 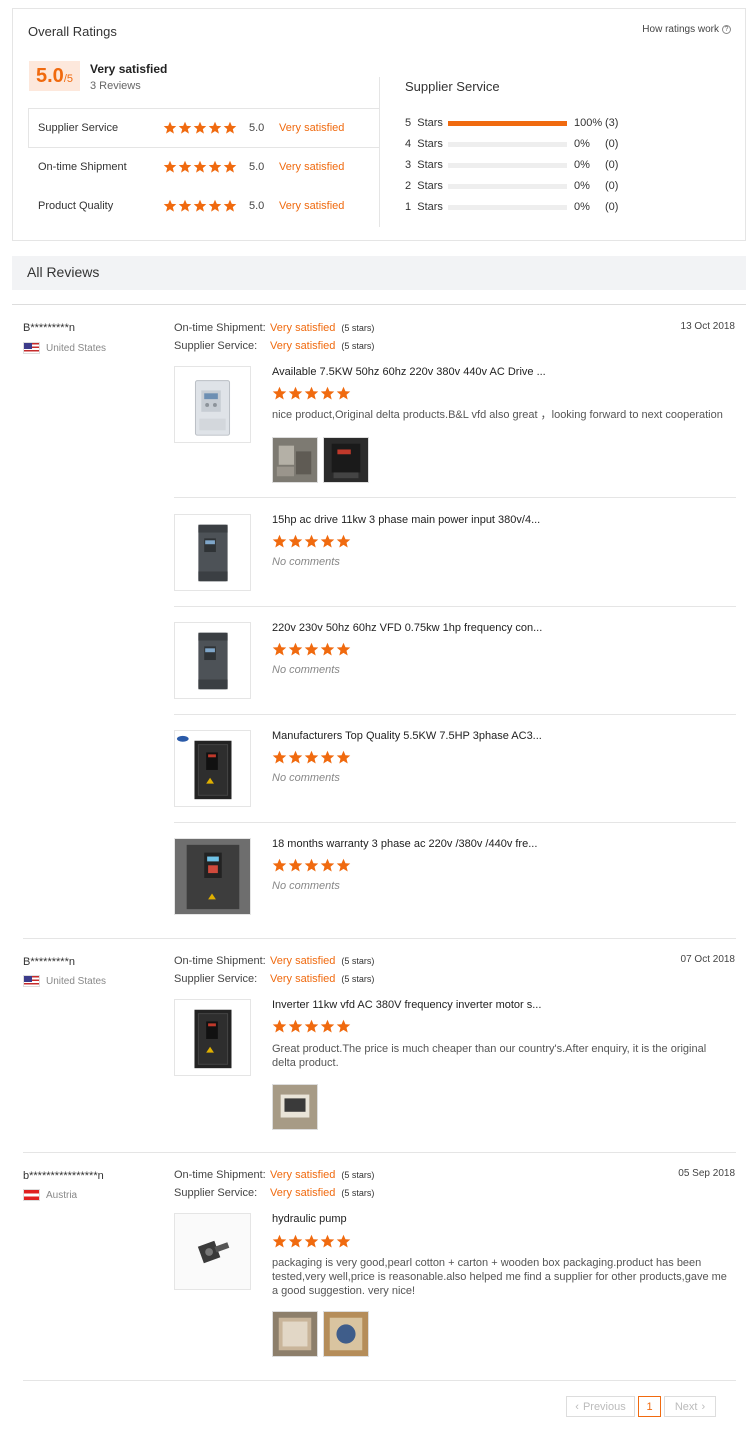 What do you see at coordinates (707, 326) in the screenshot?
I see `review-date: 13 Oct 2018` at bounding box center [707, 326].